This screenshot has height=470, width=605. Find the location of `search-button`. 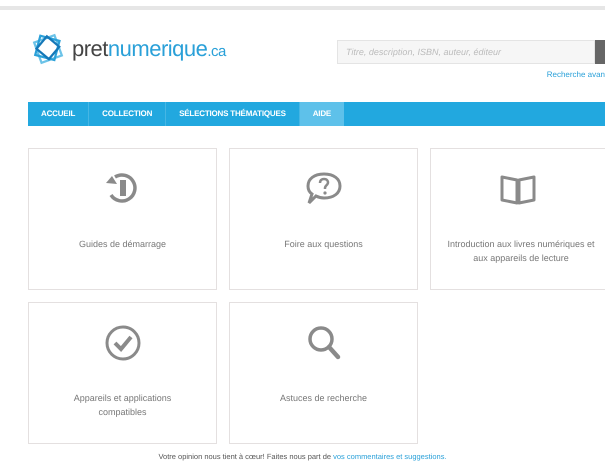

search-button is located at coordinates (600, 52).